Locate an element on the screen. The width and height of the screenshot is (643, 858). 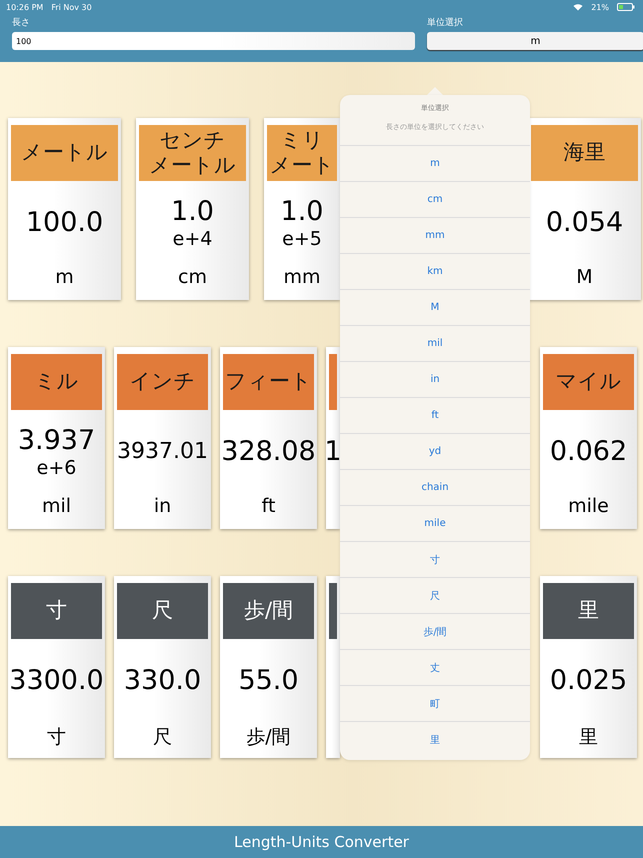
unit-option: m is located at coordinates (435, 163).